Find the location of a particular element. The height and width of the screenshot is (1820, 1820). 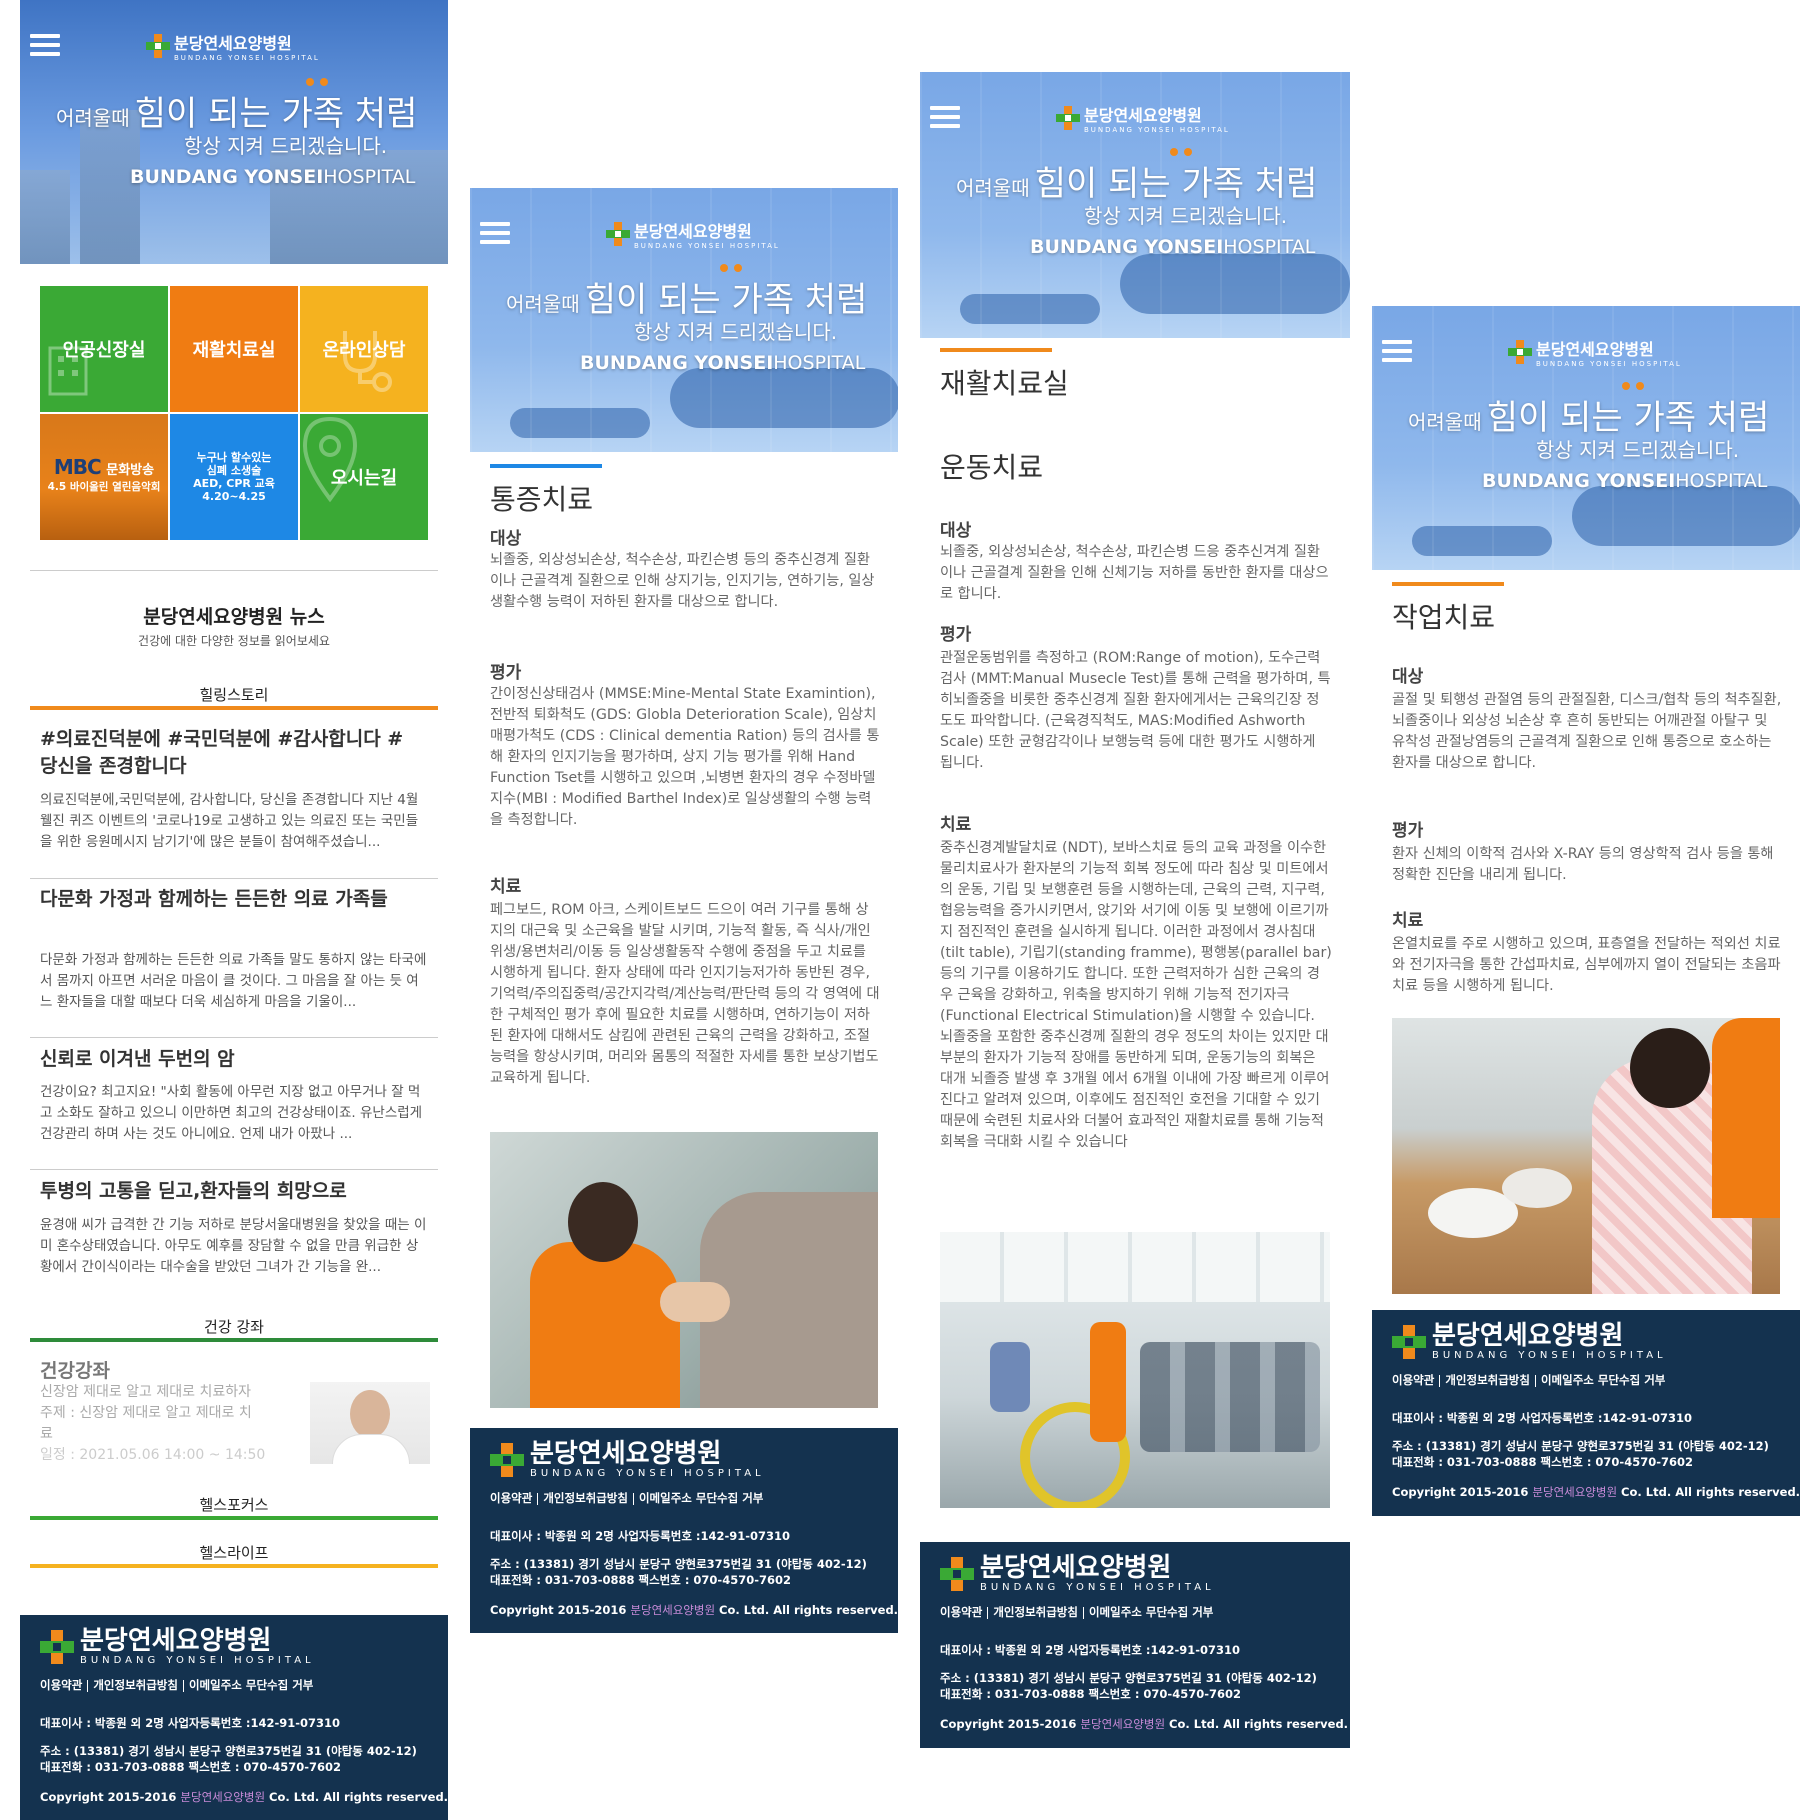

tile-mbc-logo: MBC is located at coordinates (77, 467).